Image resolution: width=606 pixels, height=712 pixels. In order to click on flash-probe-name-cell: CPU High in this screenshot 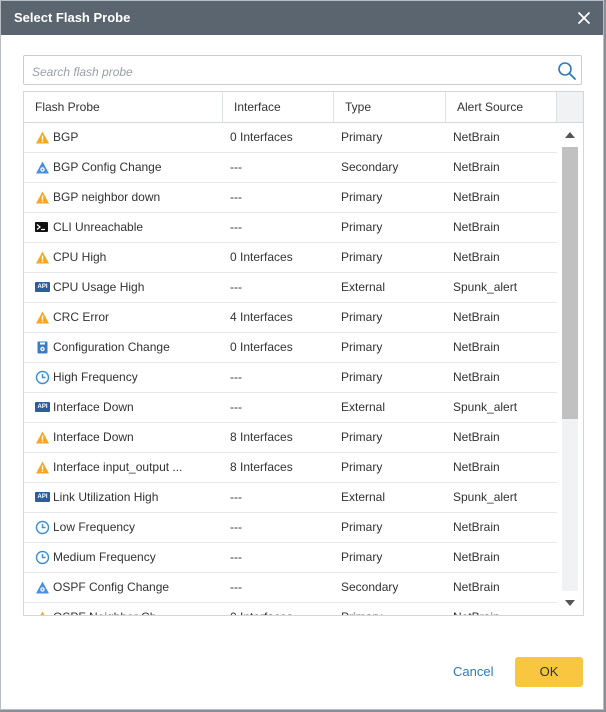, I will do `click(129, 257)`.